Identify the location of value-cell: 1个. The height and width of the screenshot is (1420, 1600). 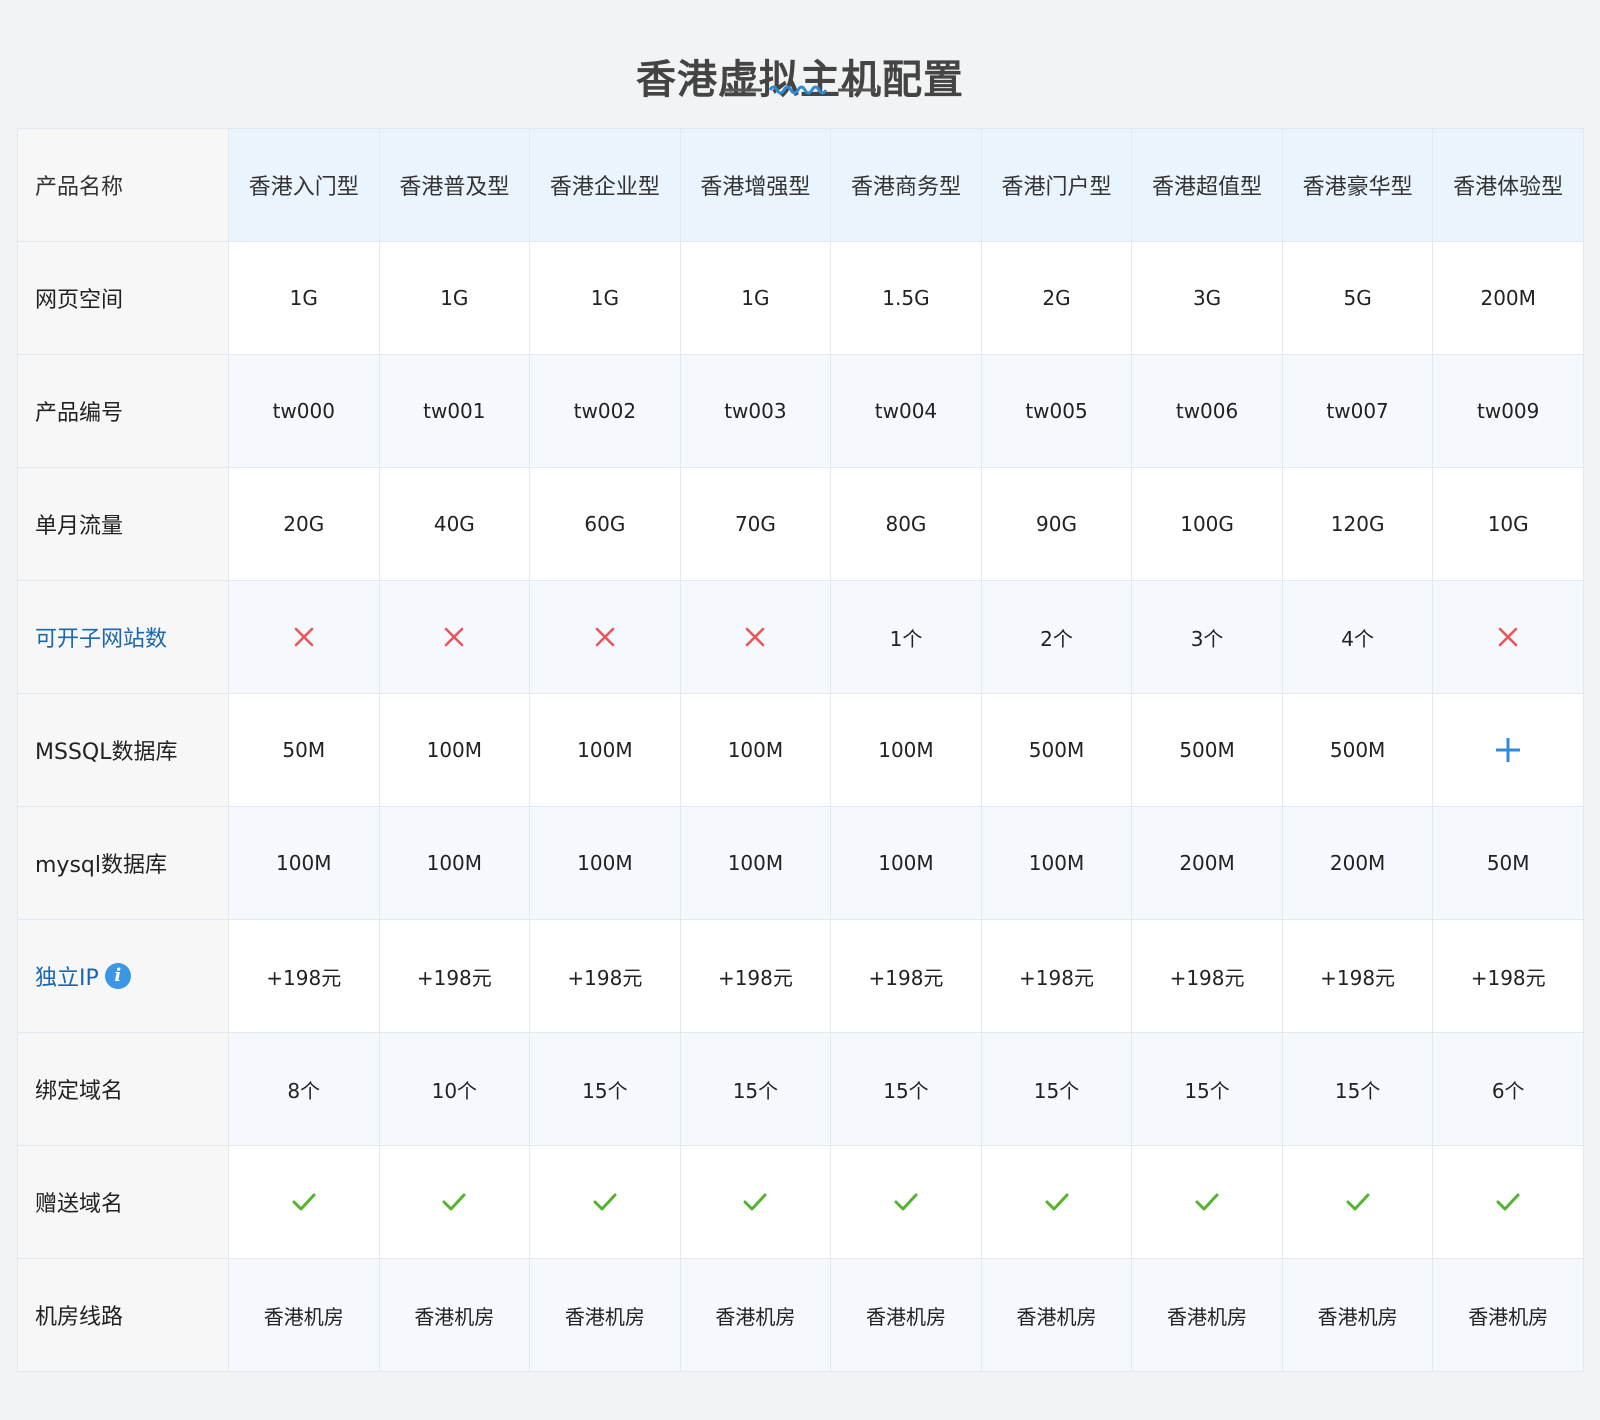
(906, 637).